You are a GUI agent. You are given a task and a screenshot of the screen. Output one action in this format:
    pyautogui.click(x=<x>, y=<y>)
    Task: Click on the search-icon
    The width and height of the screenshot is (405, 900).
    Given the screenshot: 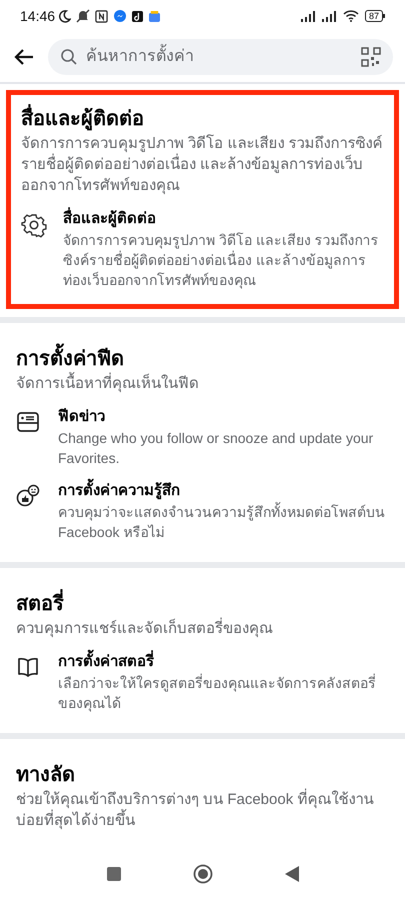 What is the action you would take?
    pyautogui.click(x=69, y=57)
    